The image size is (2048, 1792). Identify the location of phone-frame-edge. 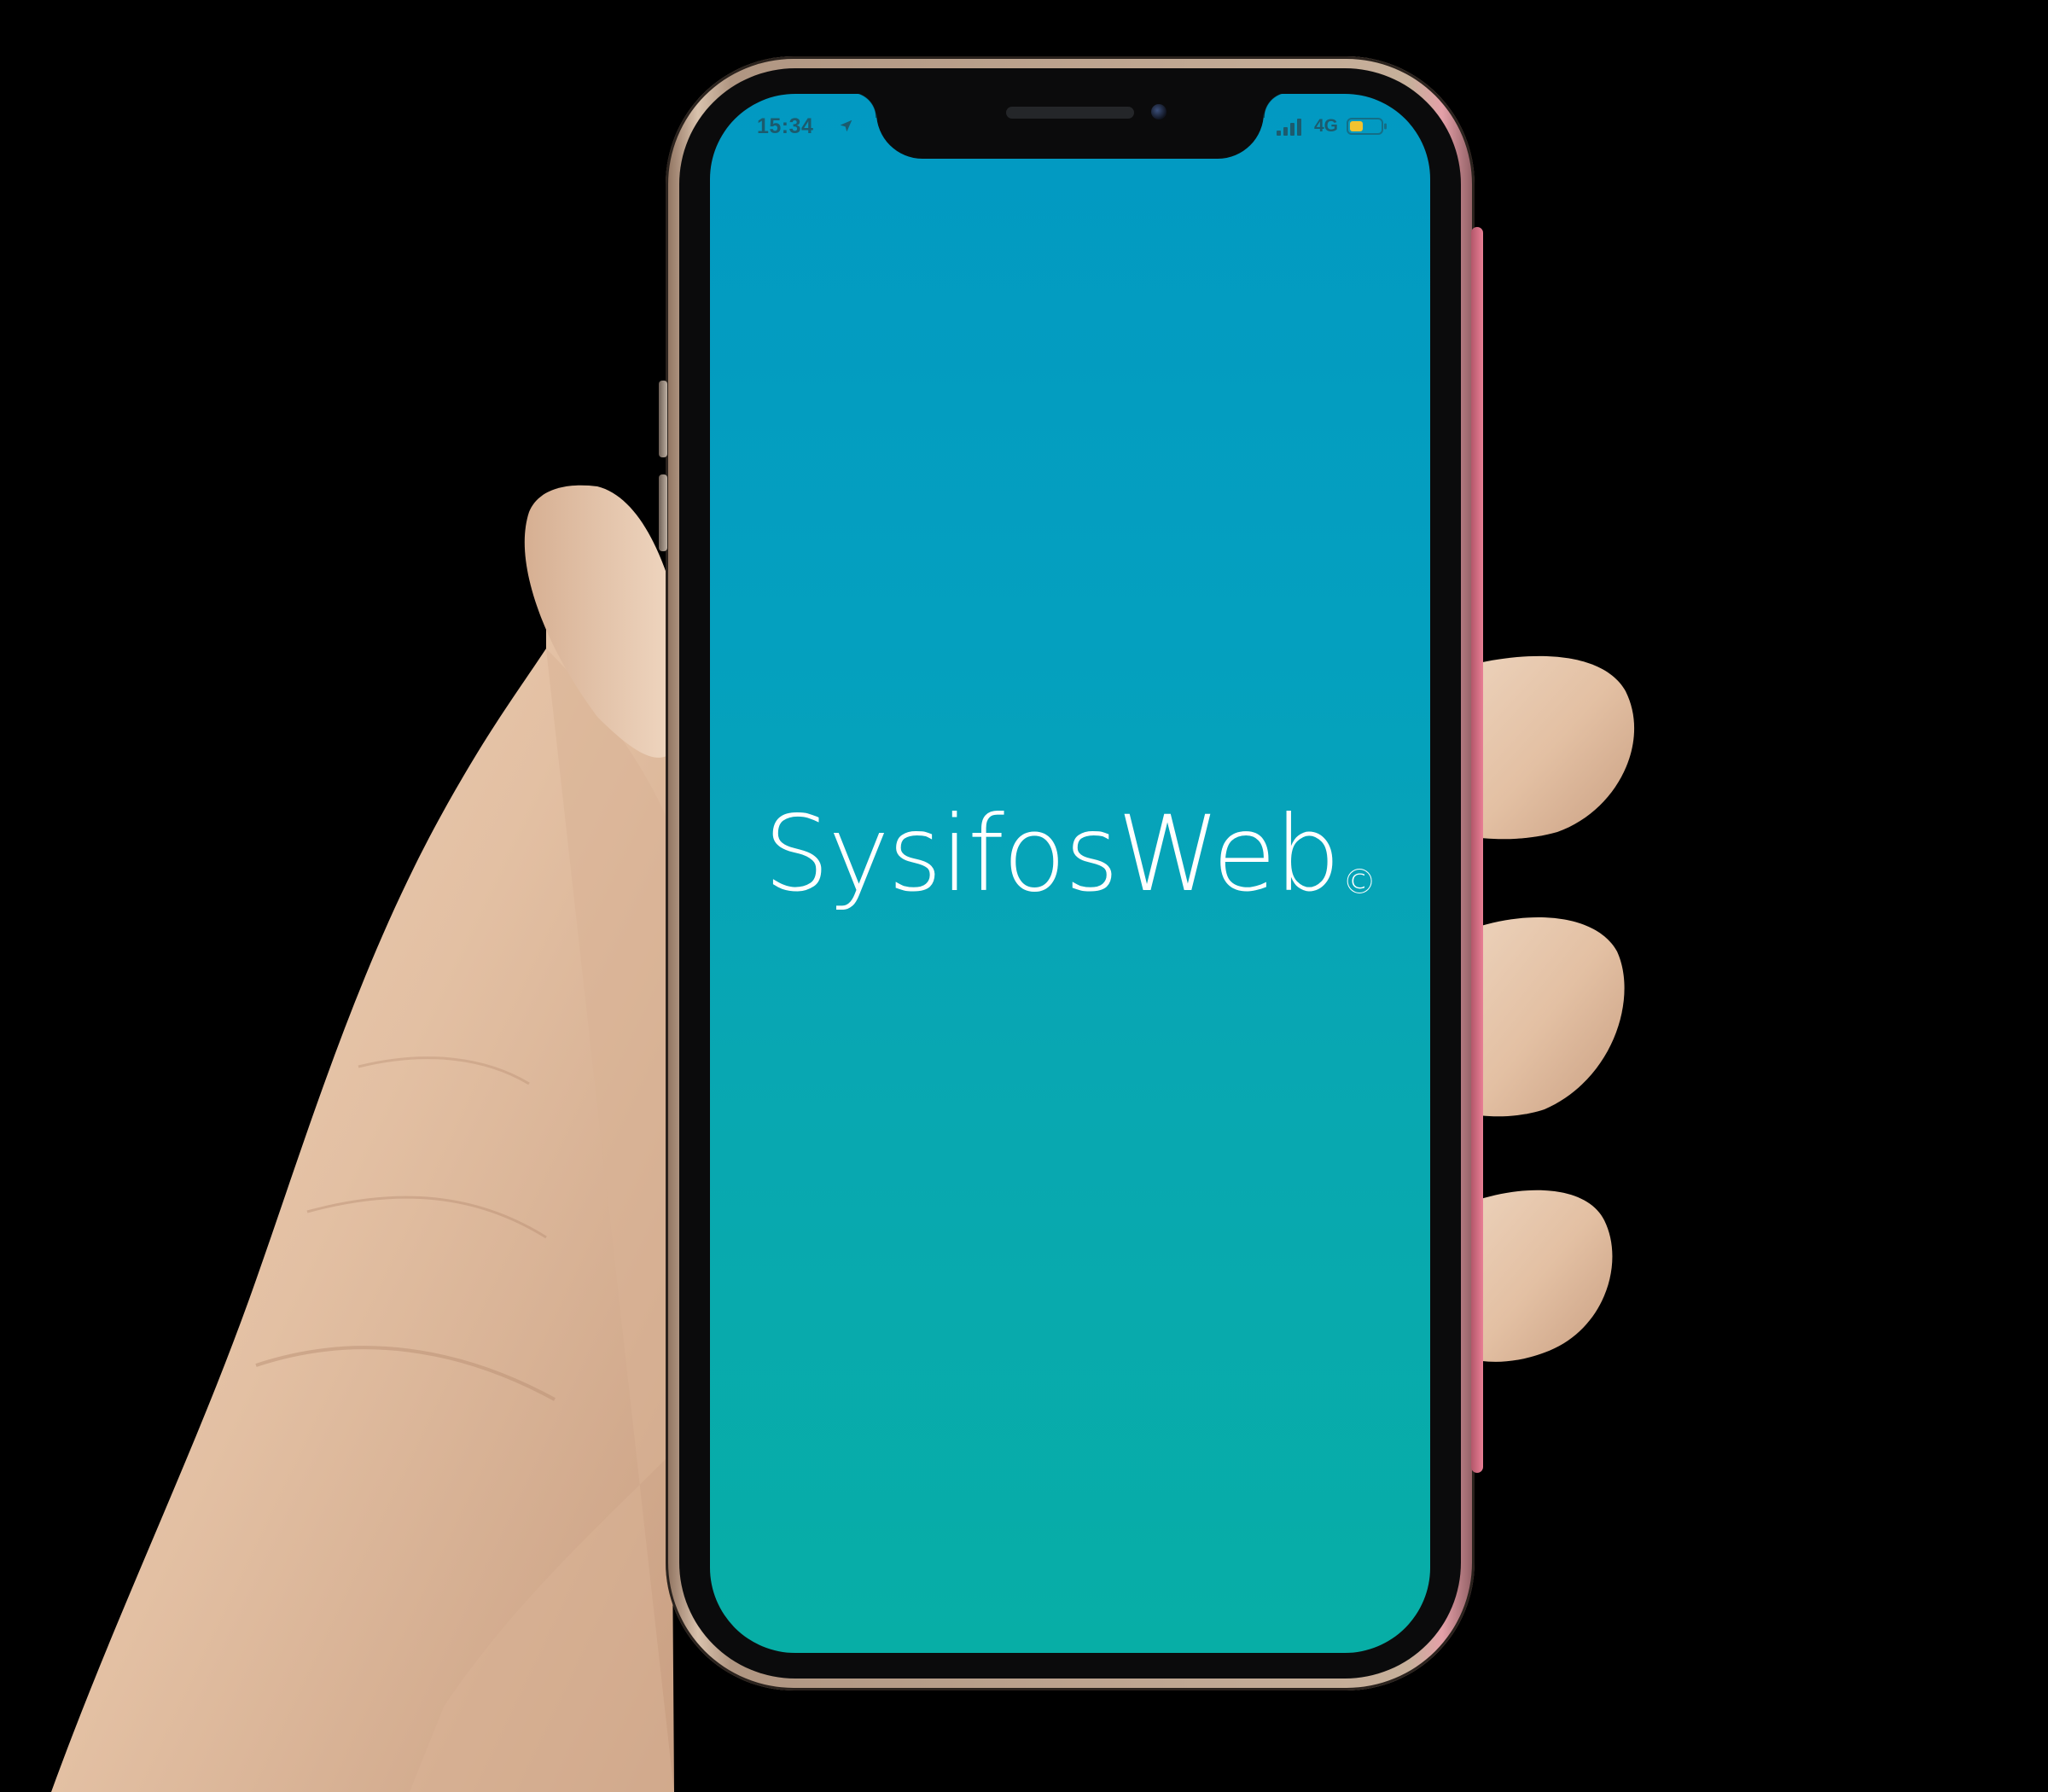
(1477, 850).